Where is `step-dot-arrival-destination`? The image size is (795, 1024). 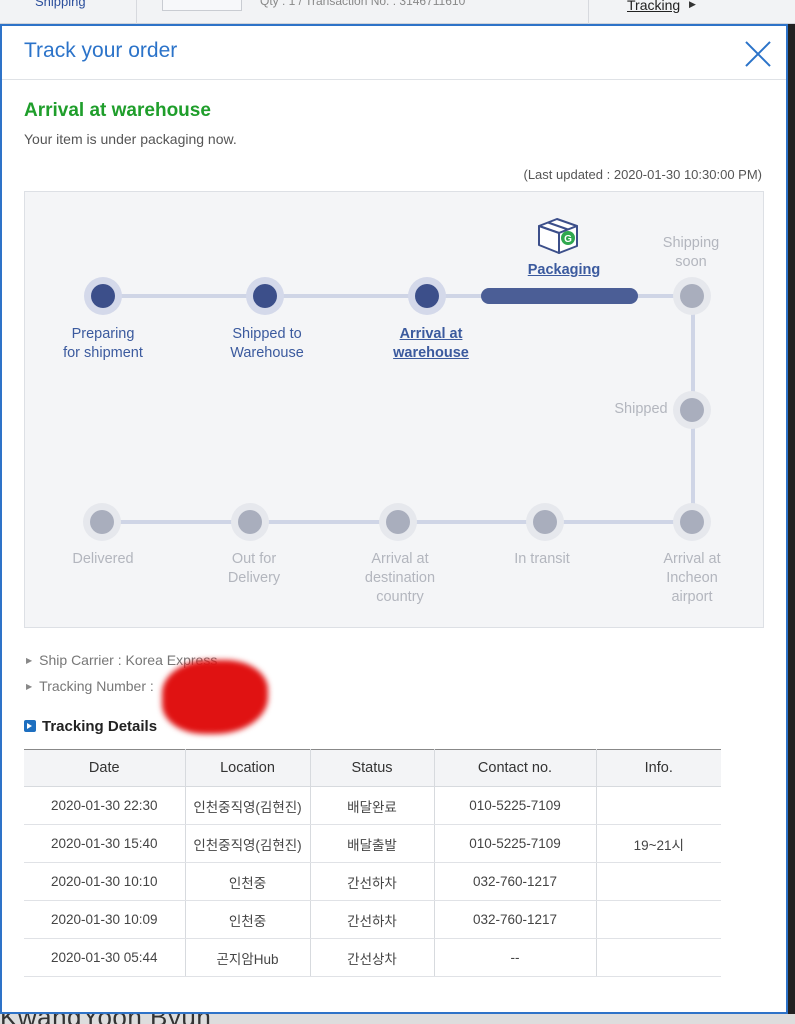
step-dot-arrival-destination is located at coordinates (398, 522).